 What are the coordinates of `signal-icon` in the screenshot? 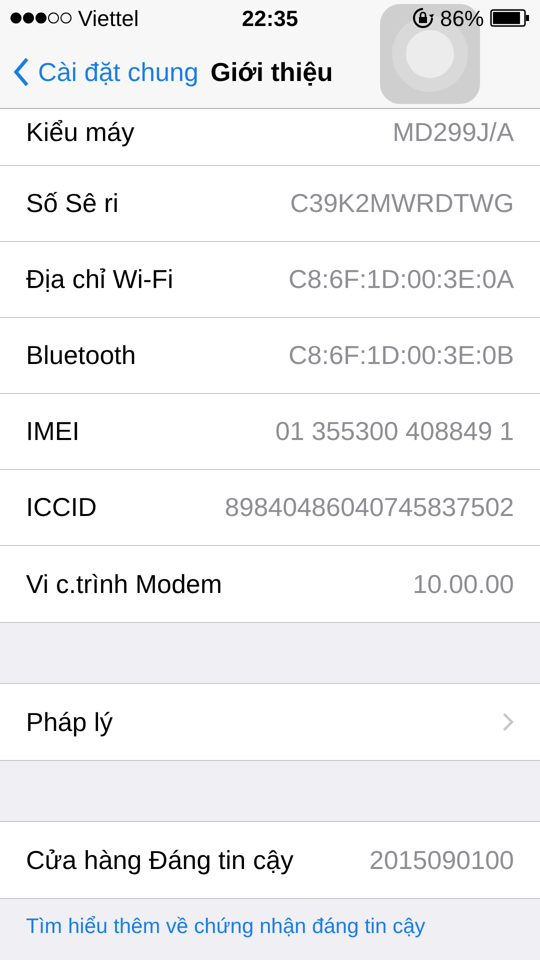 It's located at (41, 18).